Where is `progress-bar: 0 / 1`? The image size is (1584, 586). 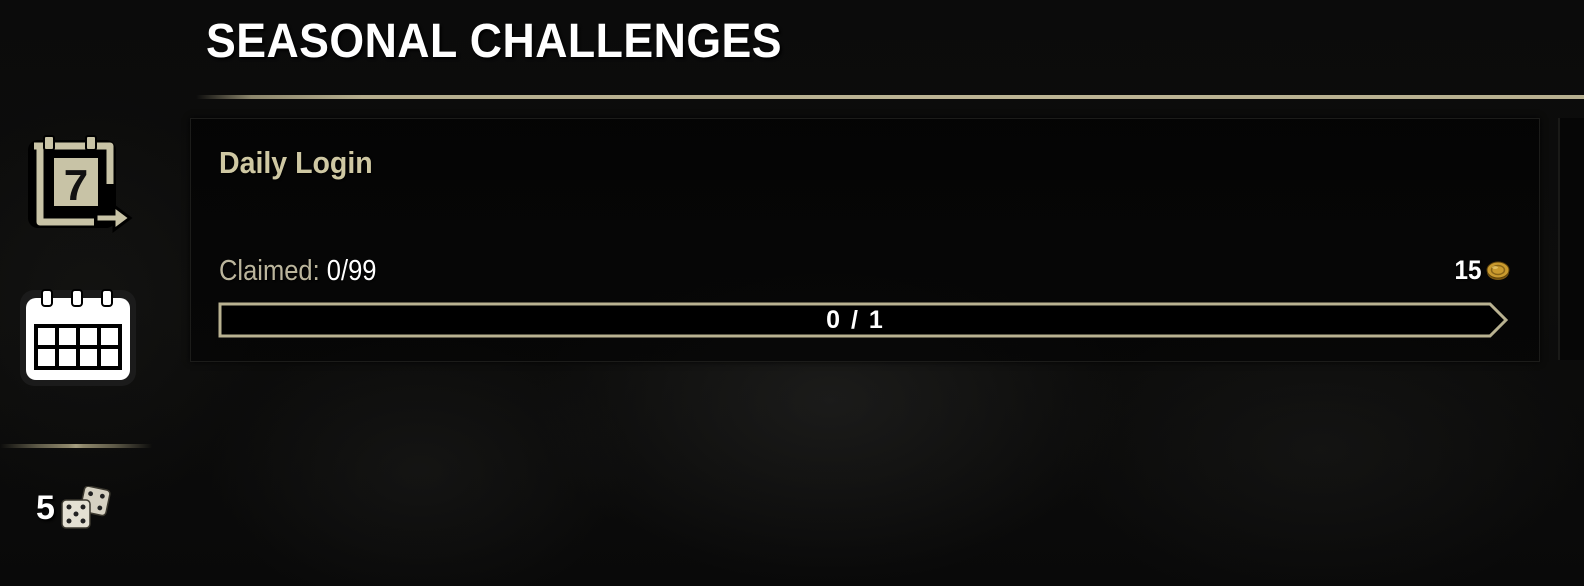 progress-bar: 0 / 1 is located at coordinates (864, 320).